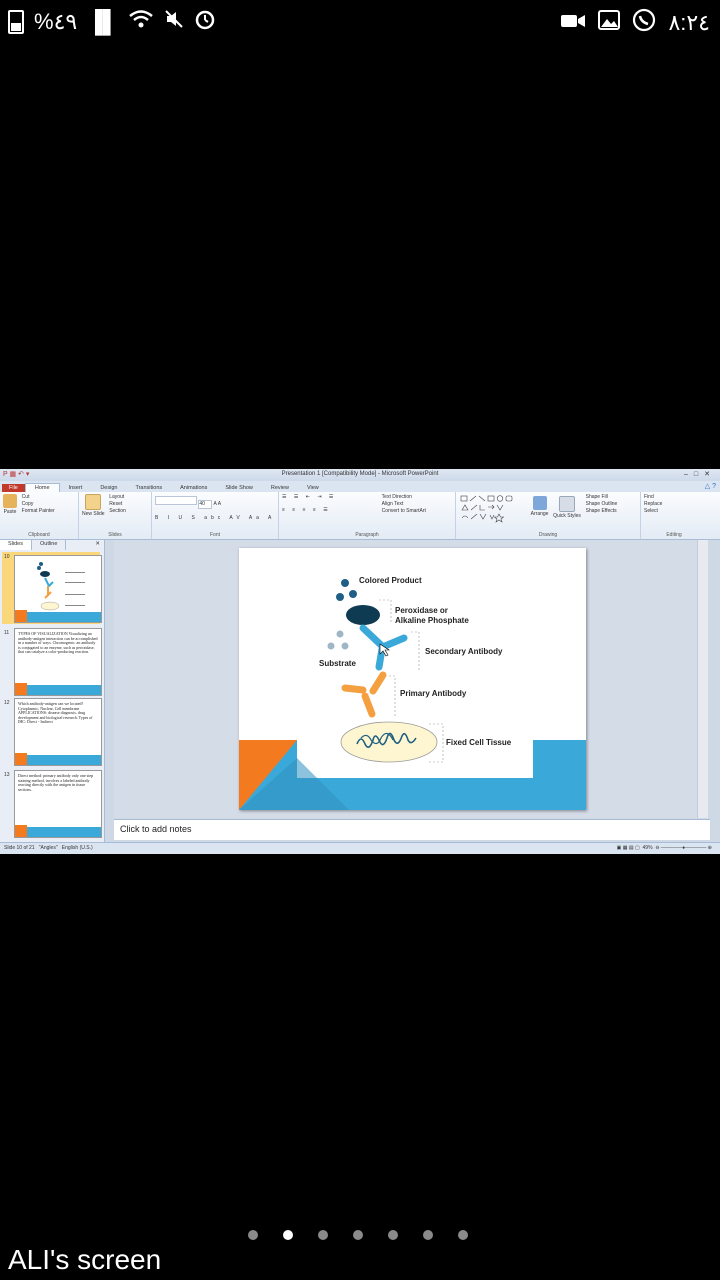 This screenshot has height=1280, width=720. What do you see at coordinates (115, 515) in the screenshot?
I see `group-slides: New Slide Layout Reset Section Slides` at bounding box center [115, 515].